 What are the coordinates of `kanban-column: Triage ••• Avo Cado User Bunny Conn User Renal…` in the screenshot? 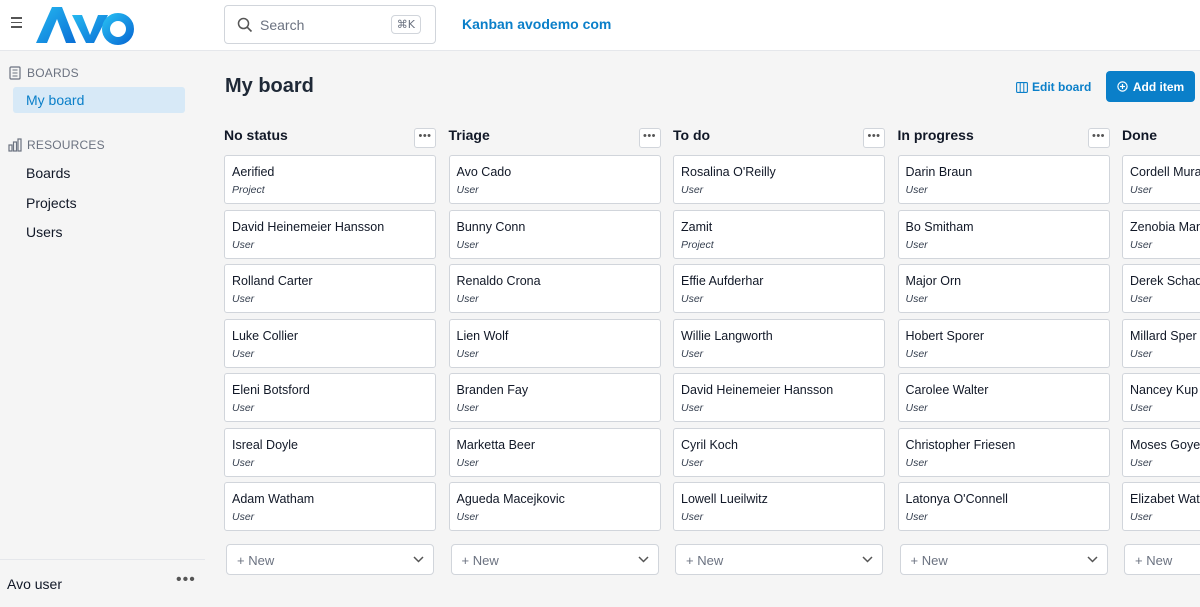 It's located at (554, 365).